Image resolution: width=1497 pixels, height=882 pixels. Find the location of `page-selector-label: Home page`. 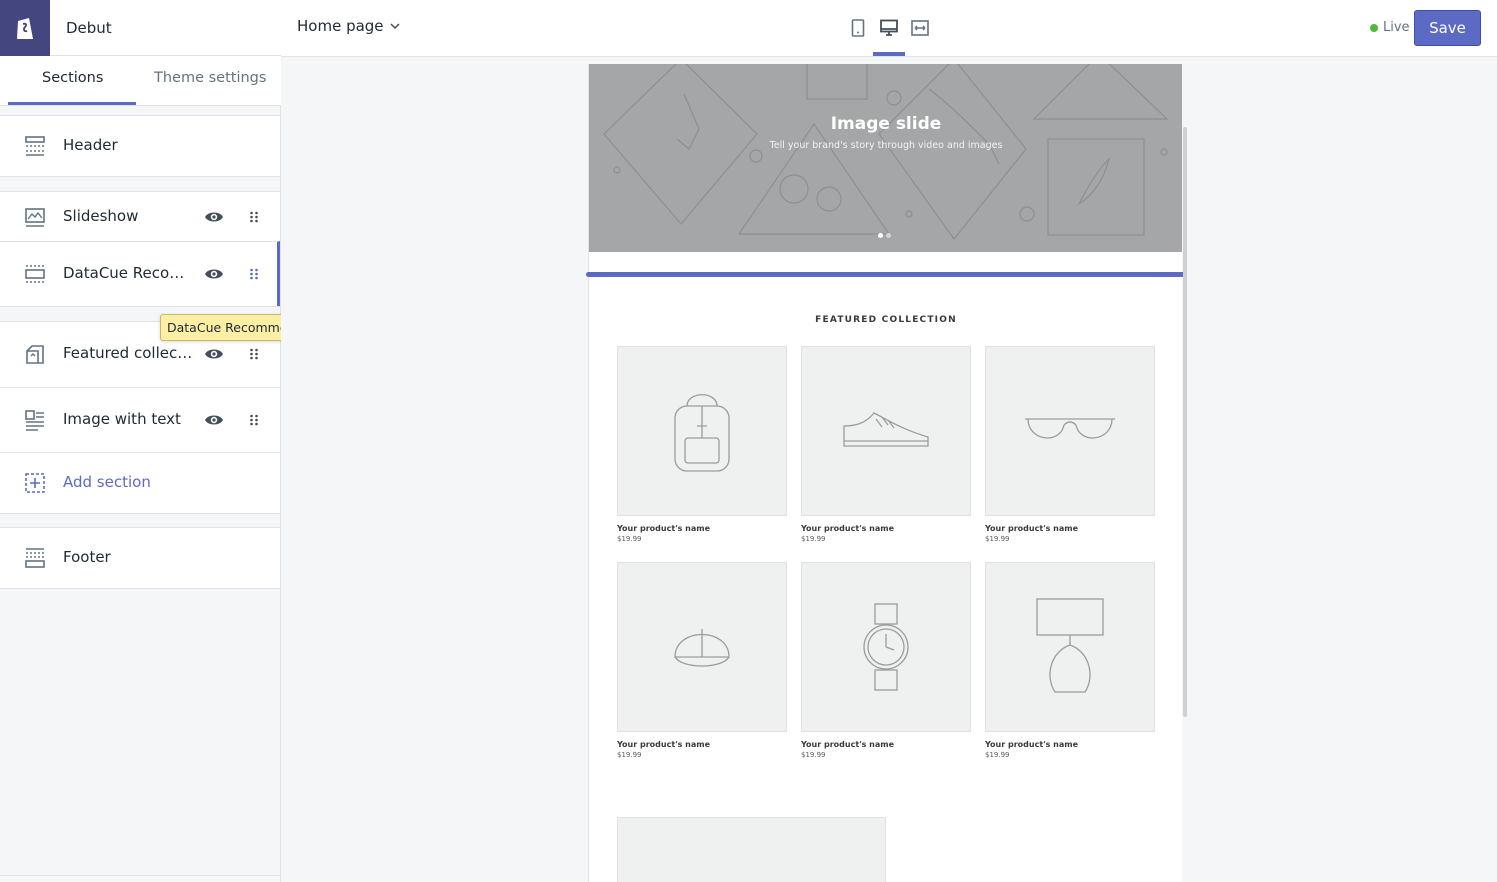

page-selector-label: Home page is located at coordinates (340, 26).